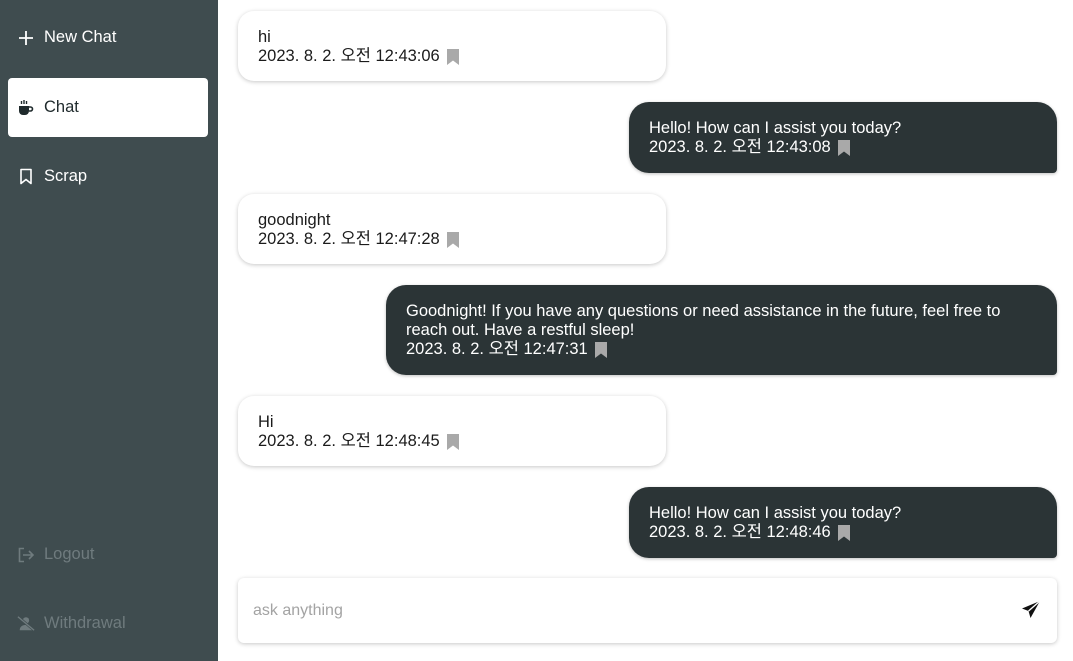 This screenshot has width=1073, height=661. I want to click on message-text: hi, so click(264, 37).